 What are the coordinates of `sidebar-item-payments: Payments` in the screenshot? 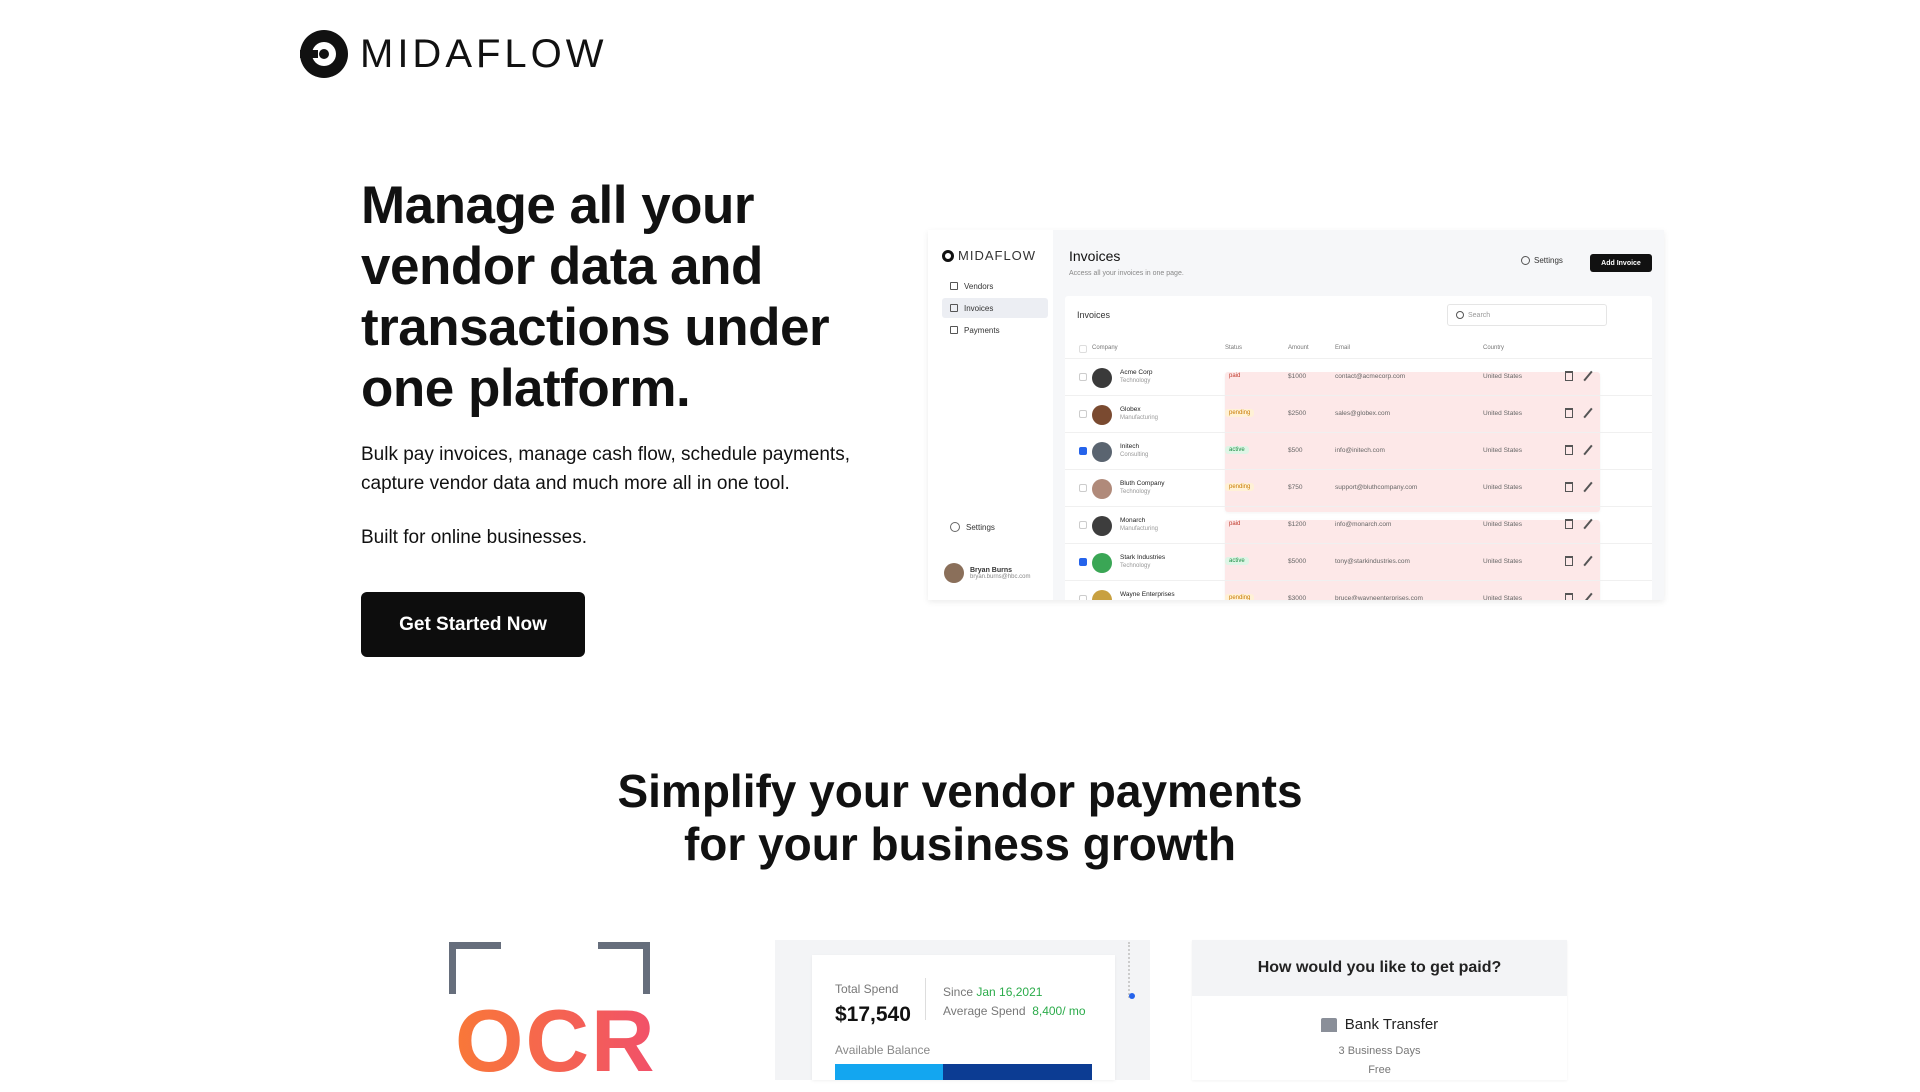 It's located at (995, 330).